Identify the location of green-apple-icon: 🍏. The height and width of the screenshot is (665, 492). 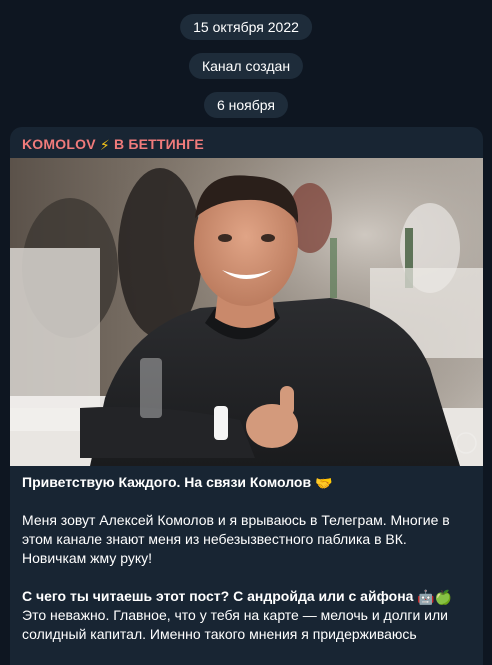
(443, 597).